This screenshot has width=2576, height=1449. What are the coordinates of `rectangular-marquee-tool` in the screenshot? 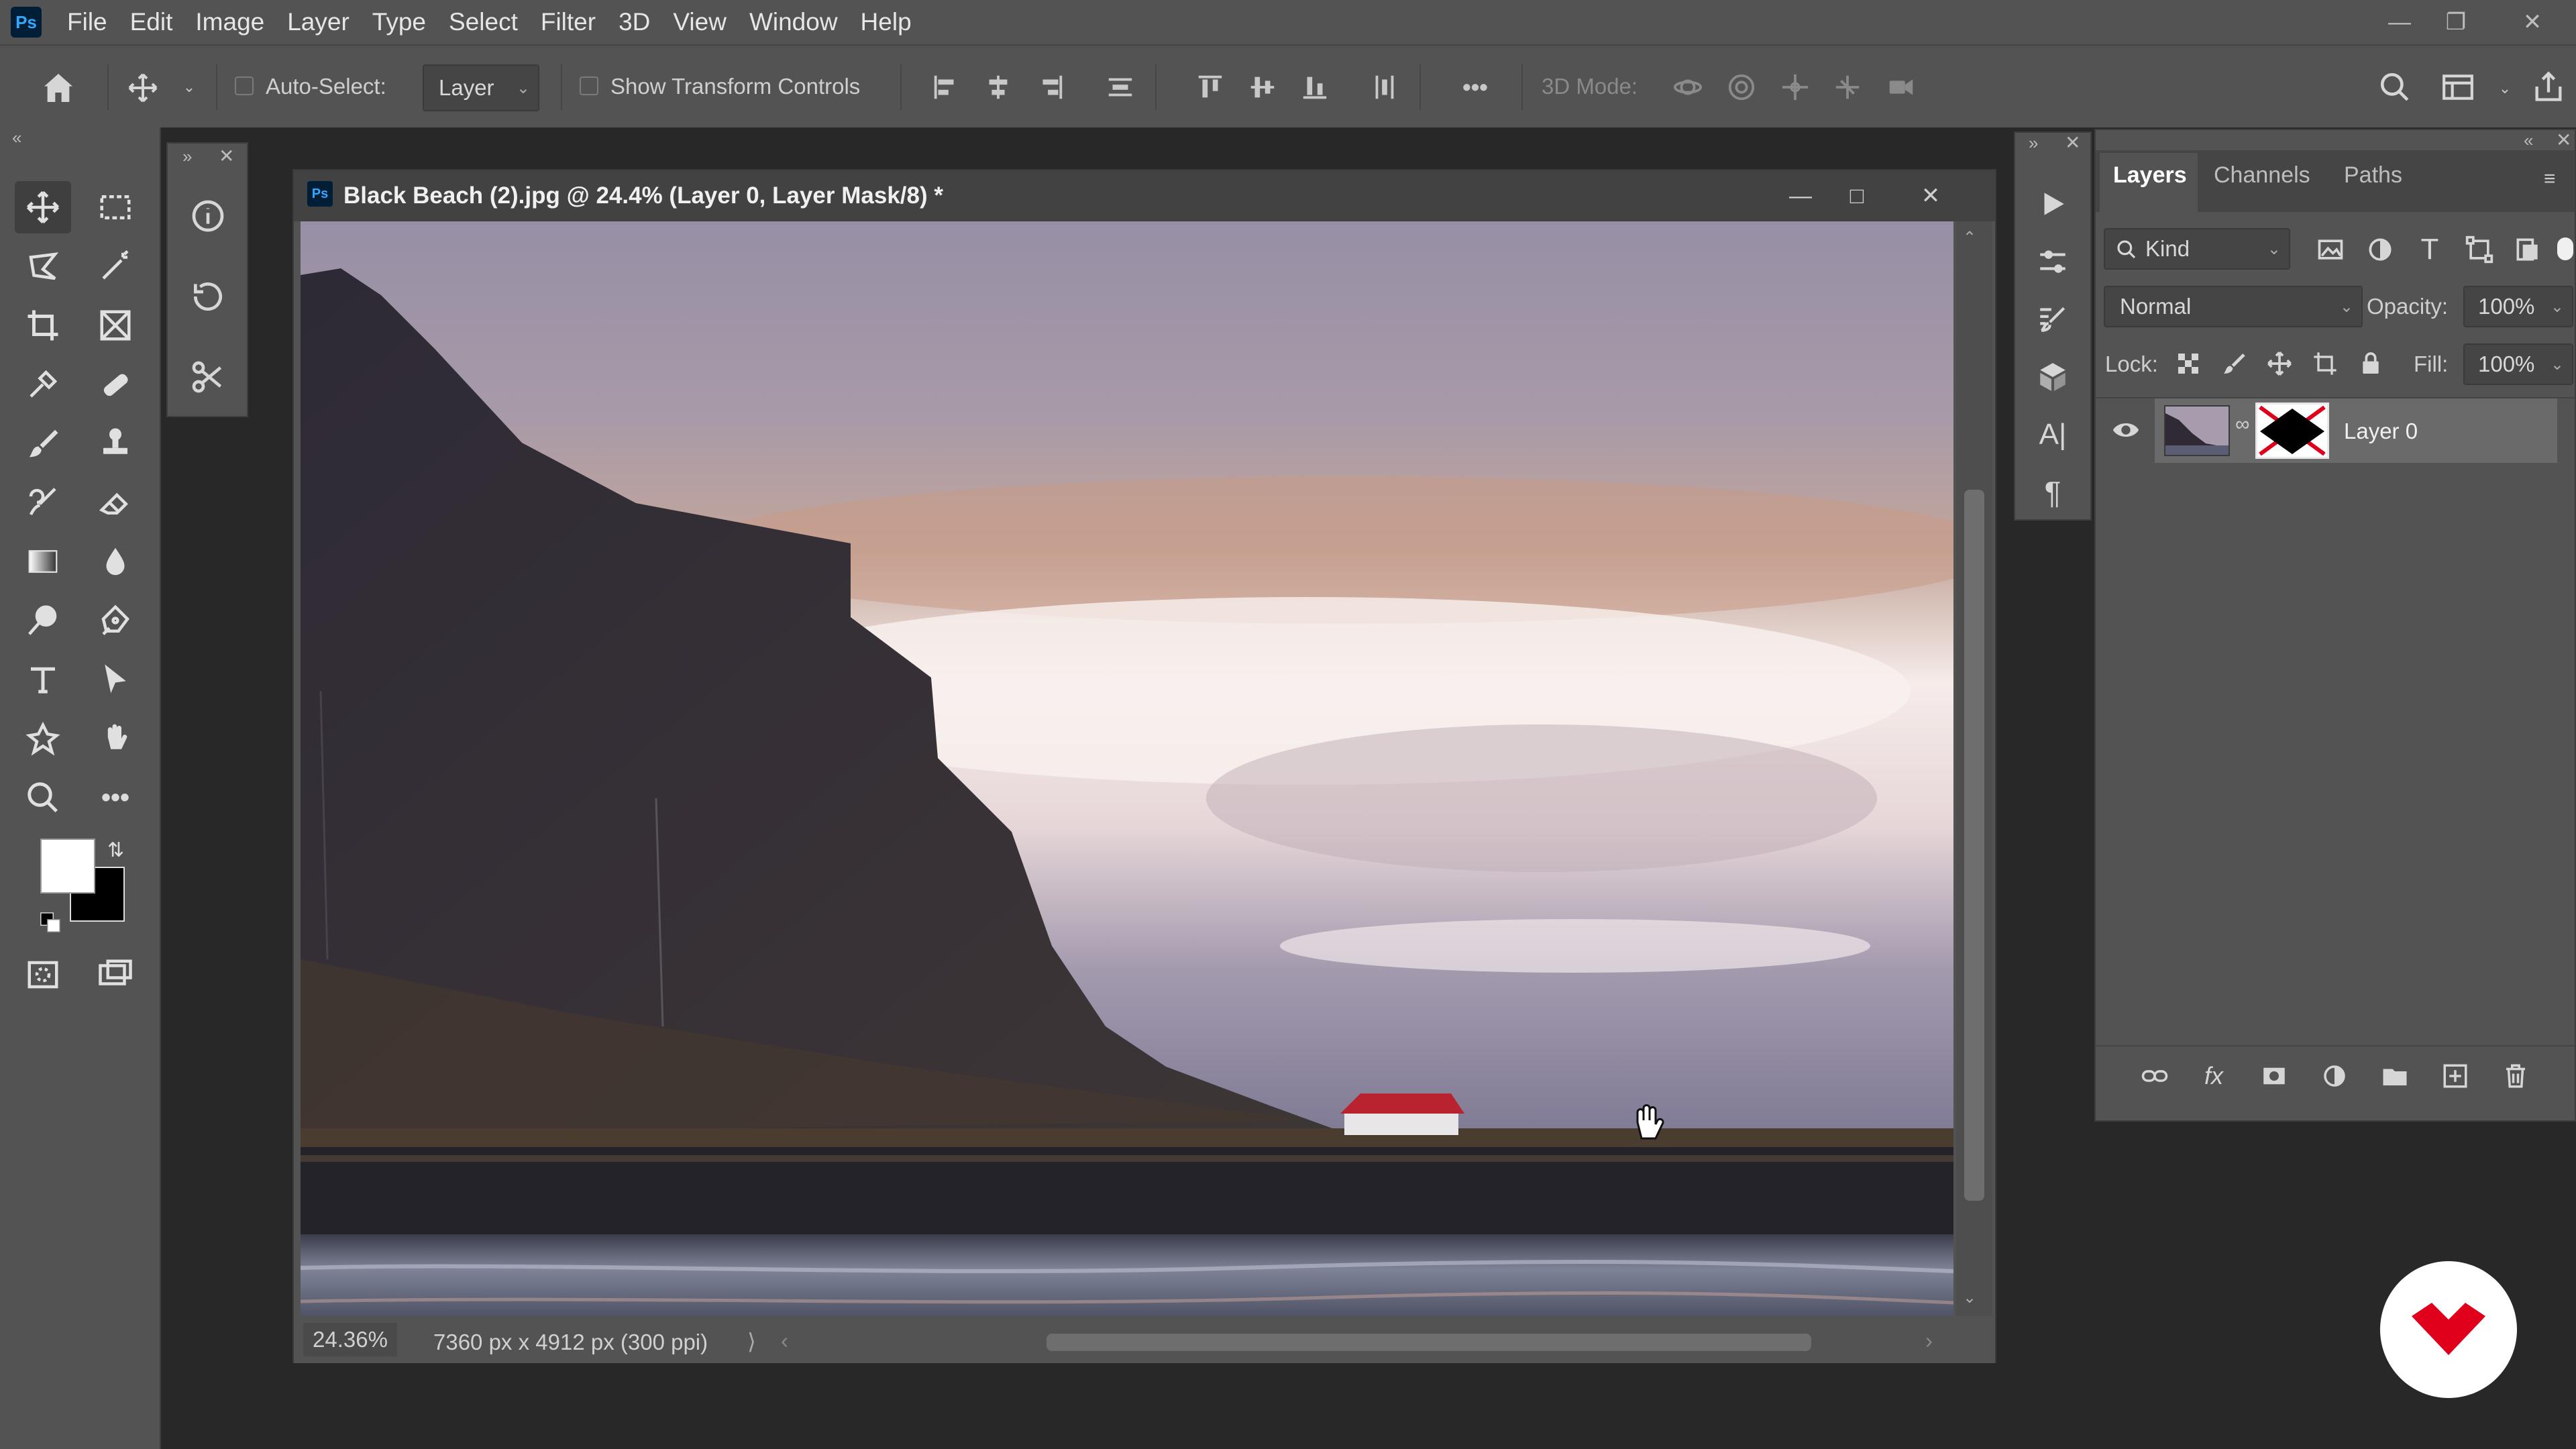 It's located at (115, 207).